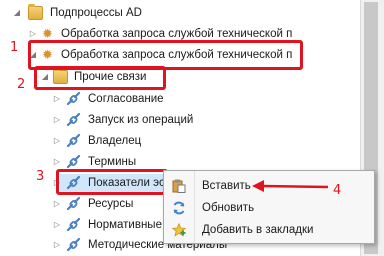 This screenshot has height=256, width=384. I want to click on annotation-number-1: 1, so click(14, 47).